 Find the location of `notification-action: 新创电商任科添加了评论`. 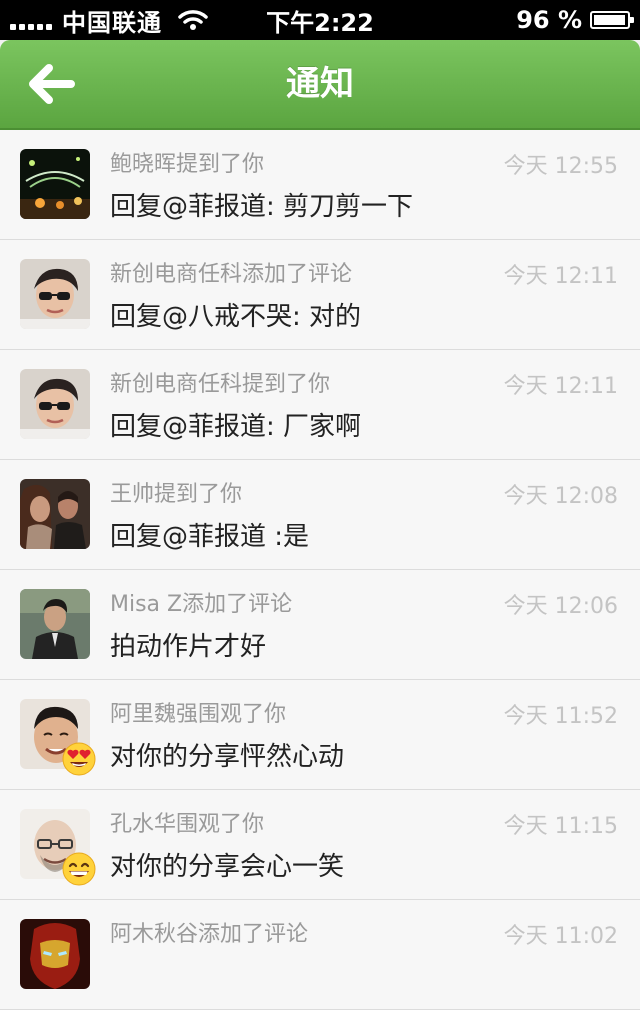

notification-action: 新创电商任科添加了评论 is located at coordinates (231, 274).